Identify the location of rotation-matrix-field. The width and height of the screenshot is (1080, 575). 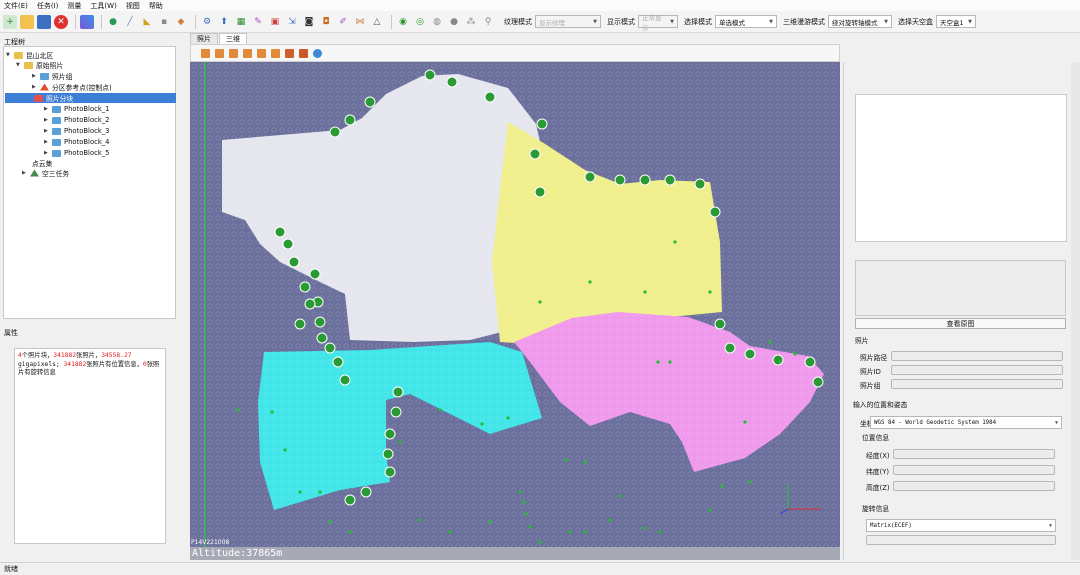
(961, 540).